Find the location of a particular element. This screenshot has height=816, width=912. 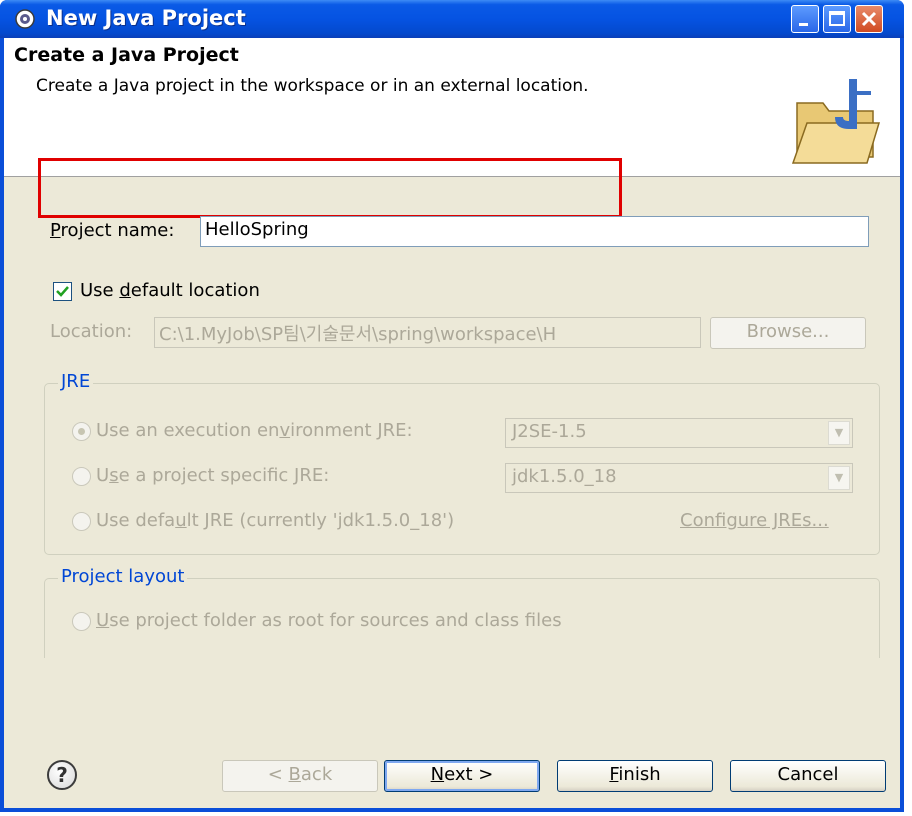

project-name-label: Project name: is located at coordinates (112, 230).